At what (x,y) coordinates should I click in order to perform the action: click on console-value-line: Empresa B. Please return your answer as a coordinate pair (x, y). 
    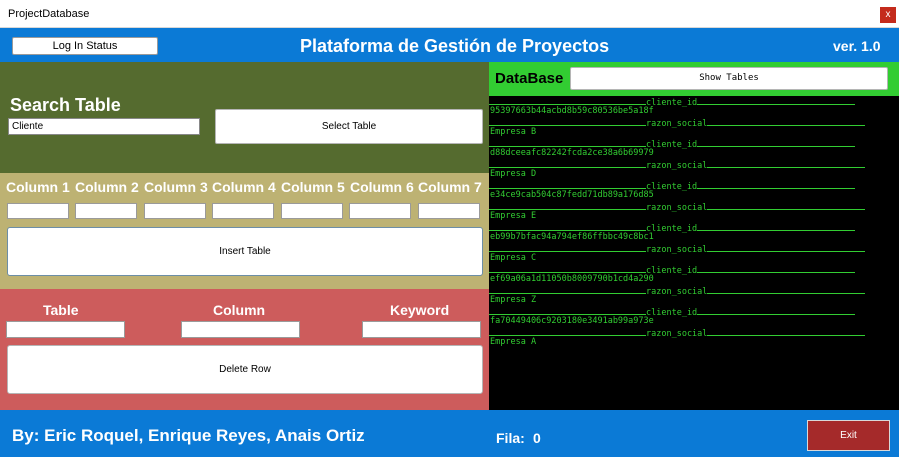
    Looking at the image, I should click on (513, 132).